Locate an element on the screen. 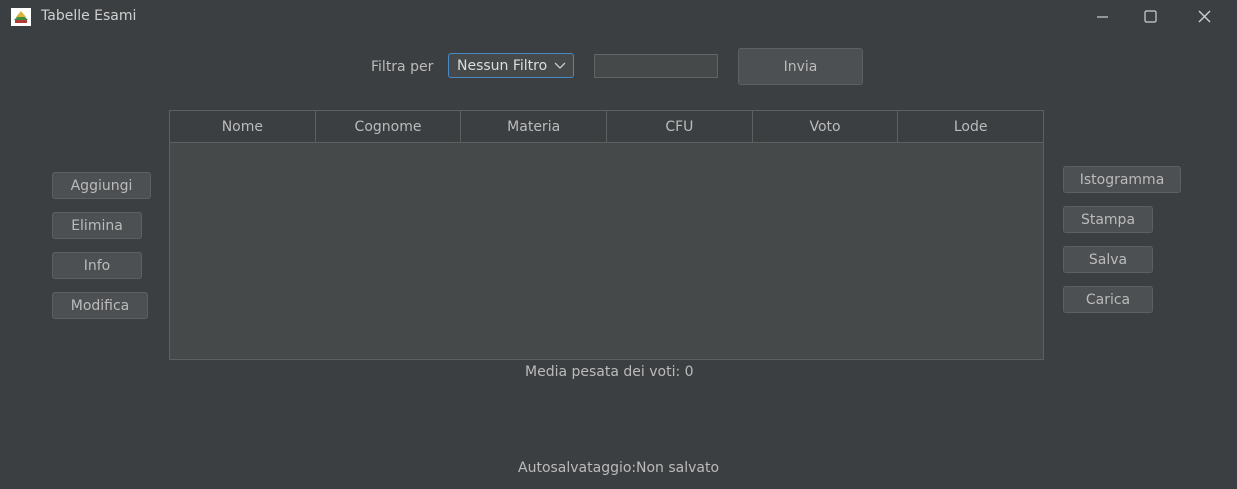 The height and width of the screenshot is (489, 1237). filter-select: Nessun Filtro is located at coordinates (511, 65).